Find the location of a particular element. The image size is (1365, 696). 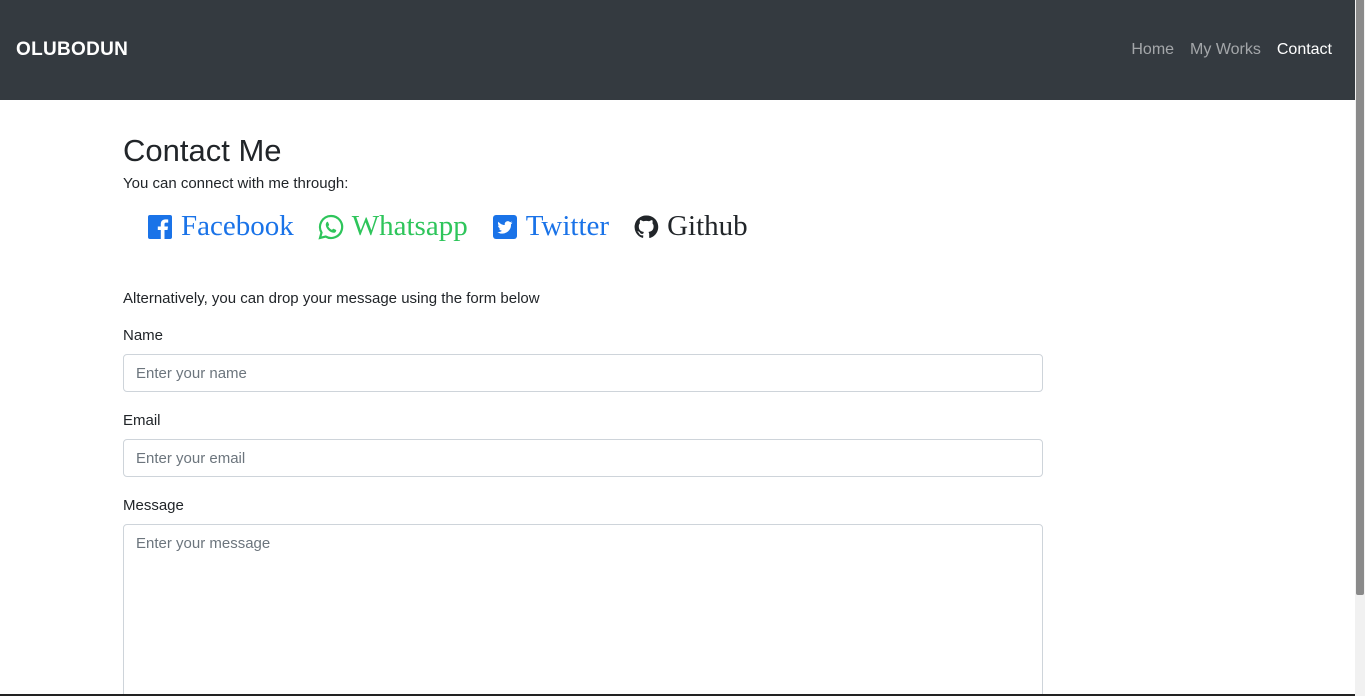

facebook-link: Facebook is located at coordinates (220, 226).